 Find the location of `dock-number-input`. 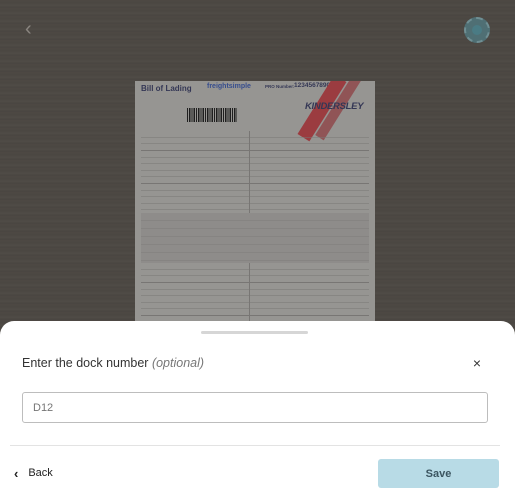

dock-number-input is located at coordinates (255, 407).